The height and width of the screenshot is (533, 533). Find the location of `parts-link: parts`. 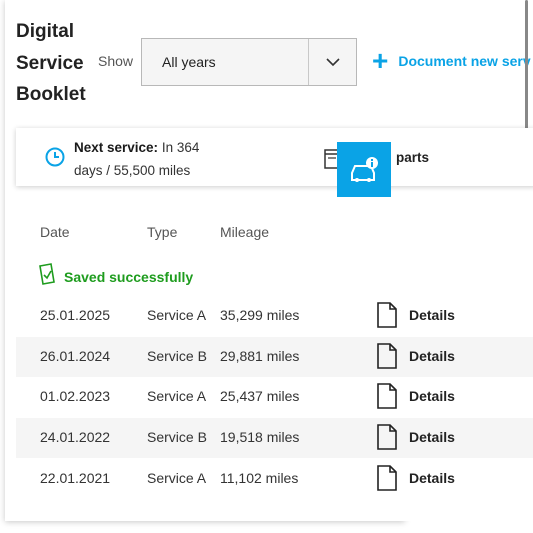

parts-link: parts is located at coordinates (412, 157).